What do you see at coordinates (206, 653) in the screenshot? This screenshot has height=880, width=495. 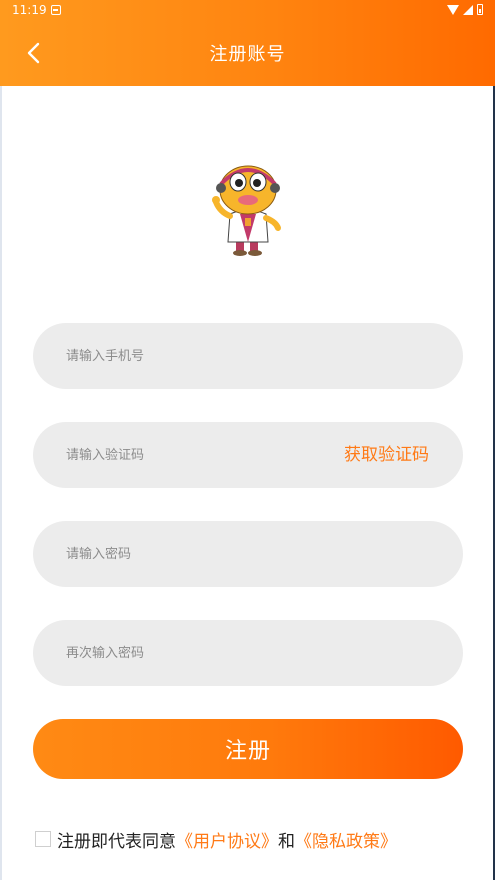 I see `confirm-password-input` at bounding box center [206, 653].